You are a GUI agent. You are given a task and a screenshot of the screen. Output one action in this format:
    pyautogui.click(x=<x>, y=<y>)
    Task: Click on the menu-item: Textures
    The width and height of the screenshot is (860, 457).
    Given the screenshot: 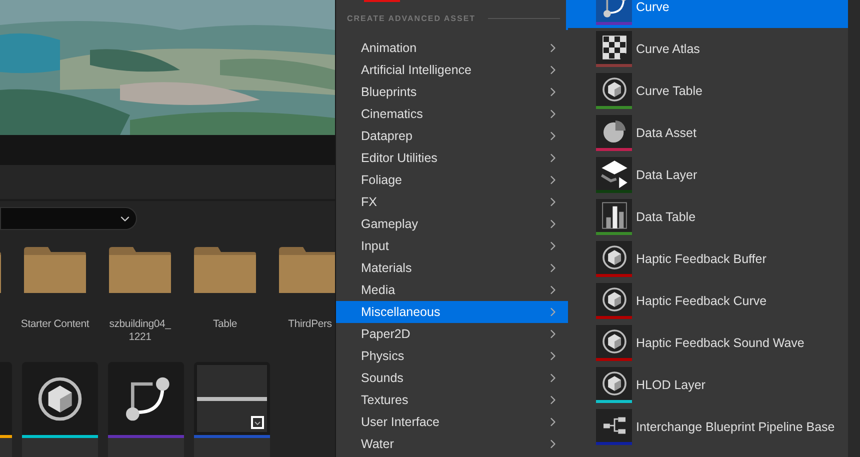 What is the action you would take?
    pyautogui.click(x=452, y=400)
    